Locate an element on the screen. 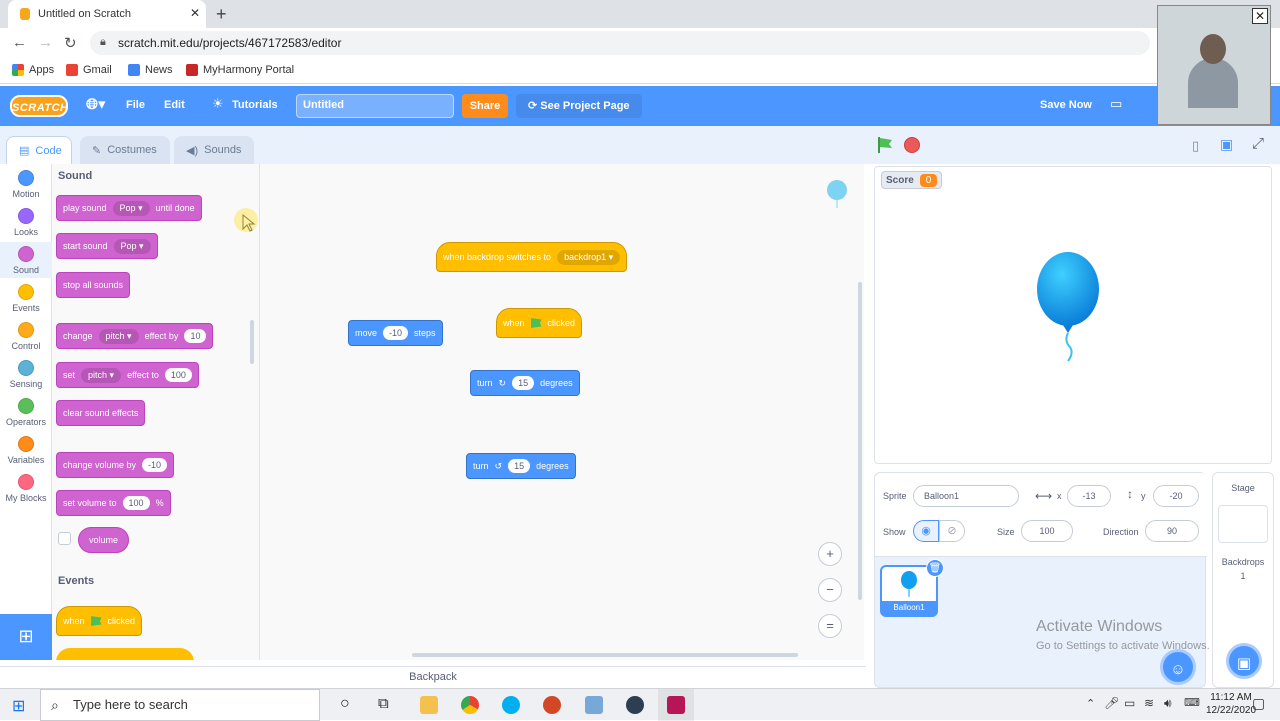  wifi-icon: ≋ is located at coordinates (1149, 703).